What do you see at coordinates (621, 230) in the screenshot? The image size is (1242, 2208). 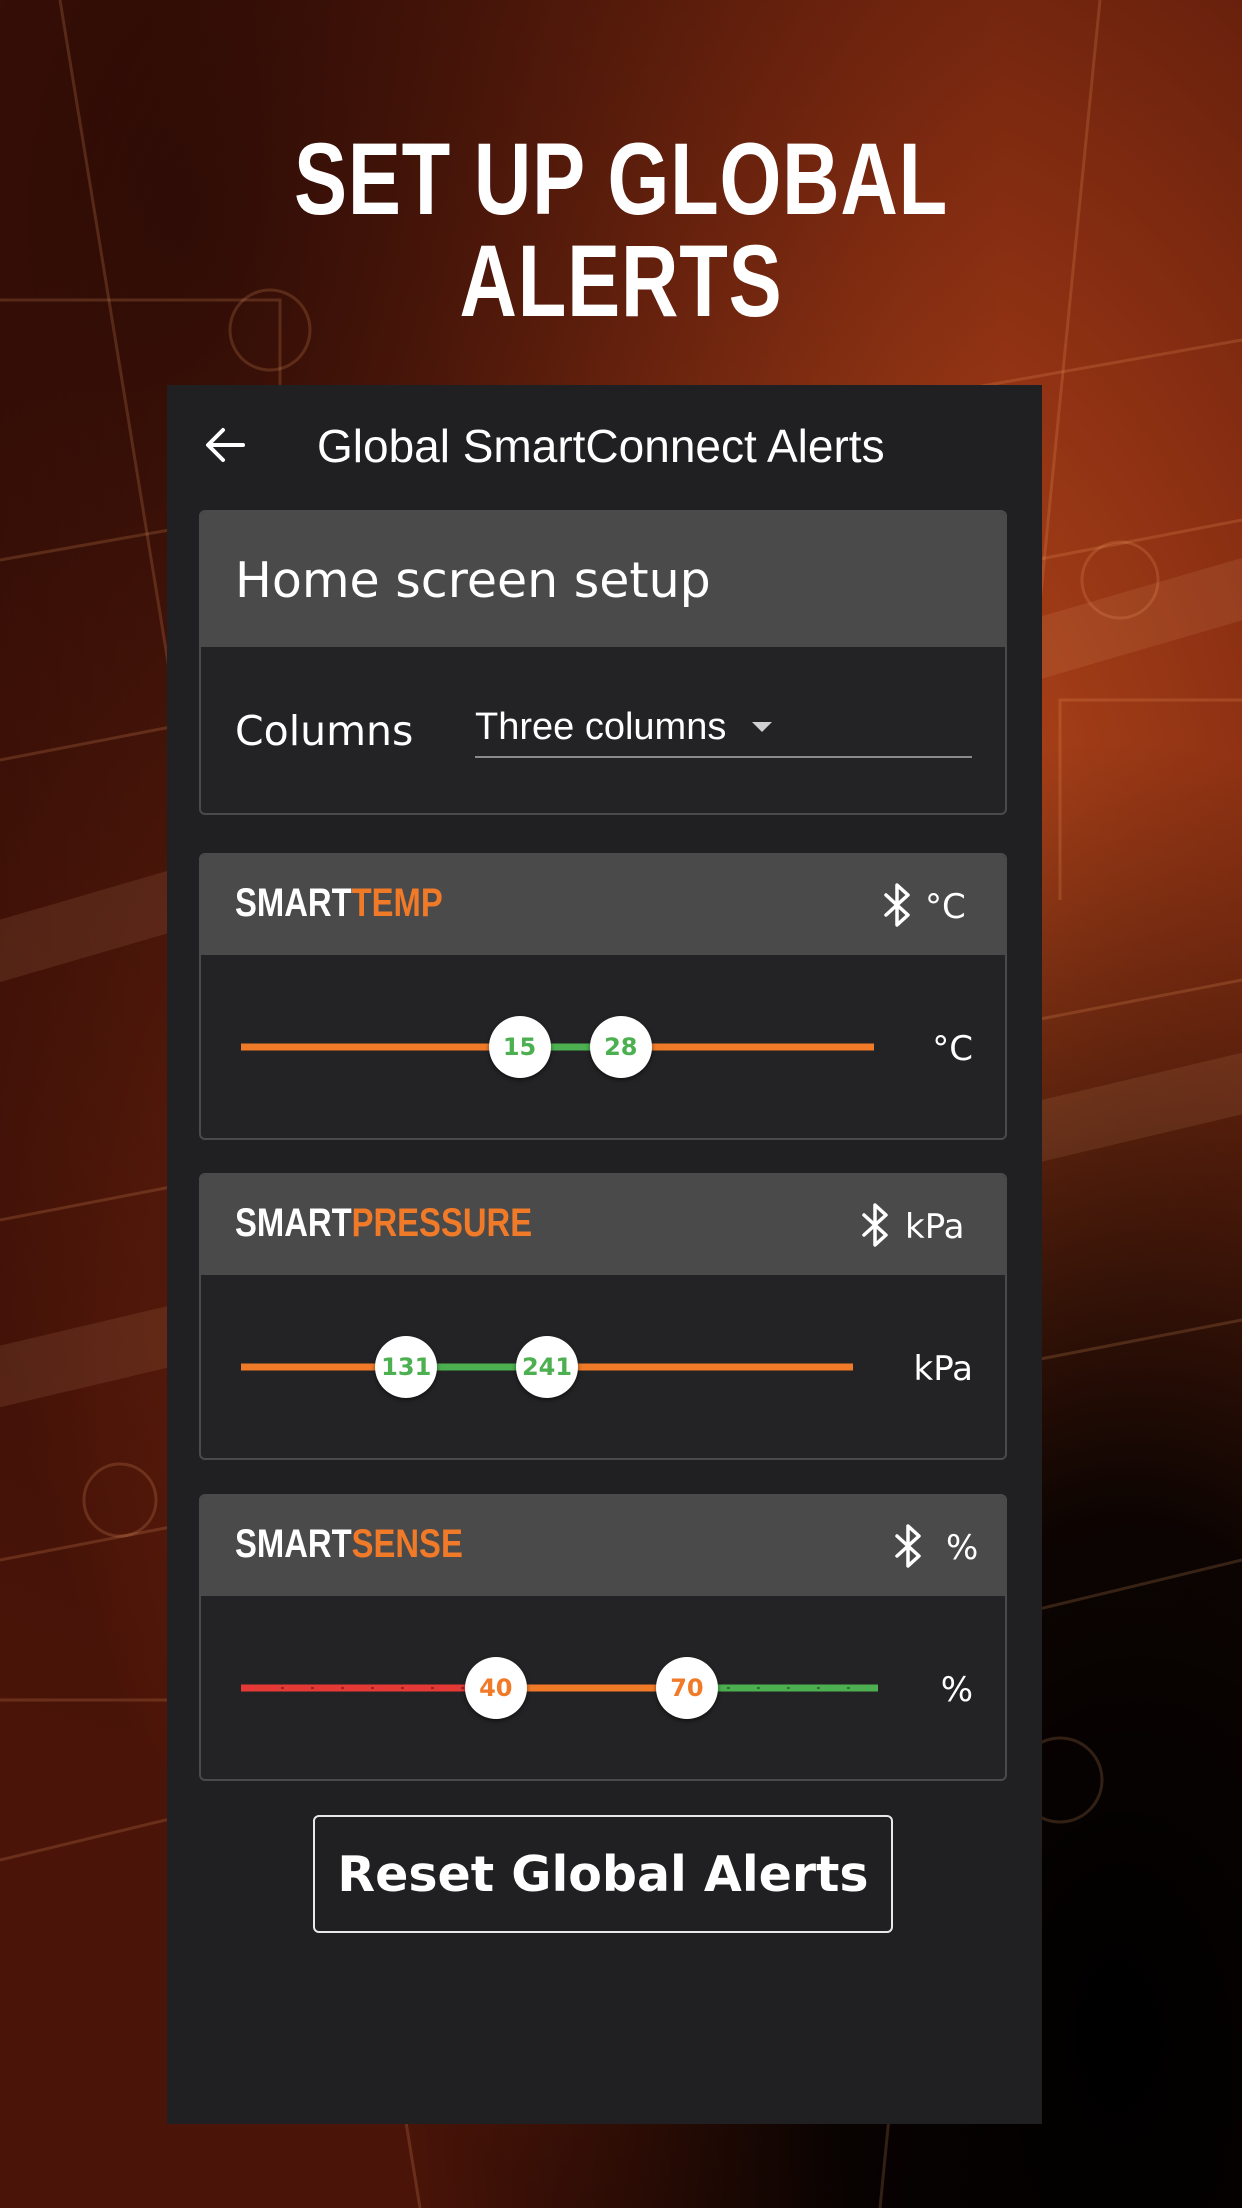 I see `page-headline: SET UP GLOBAL ALERTS` at bounding box center [621, 230].